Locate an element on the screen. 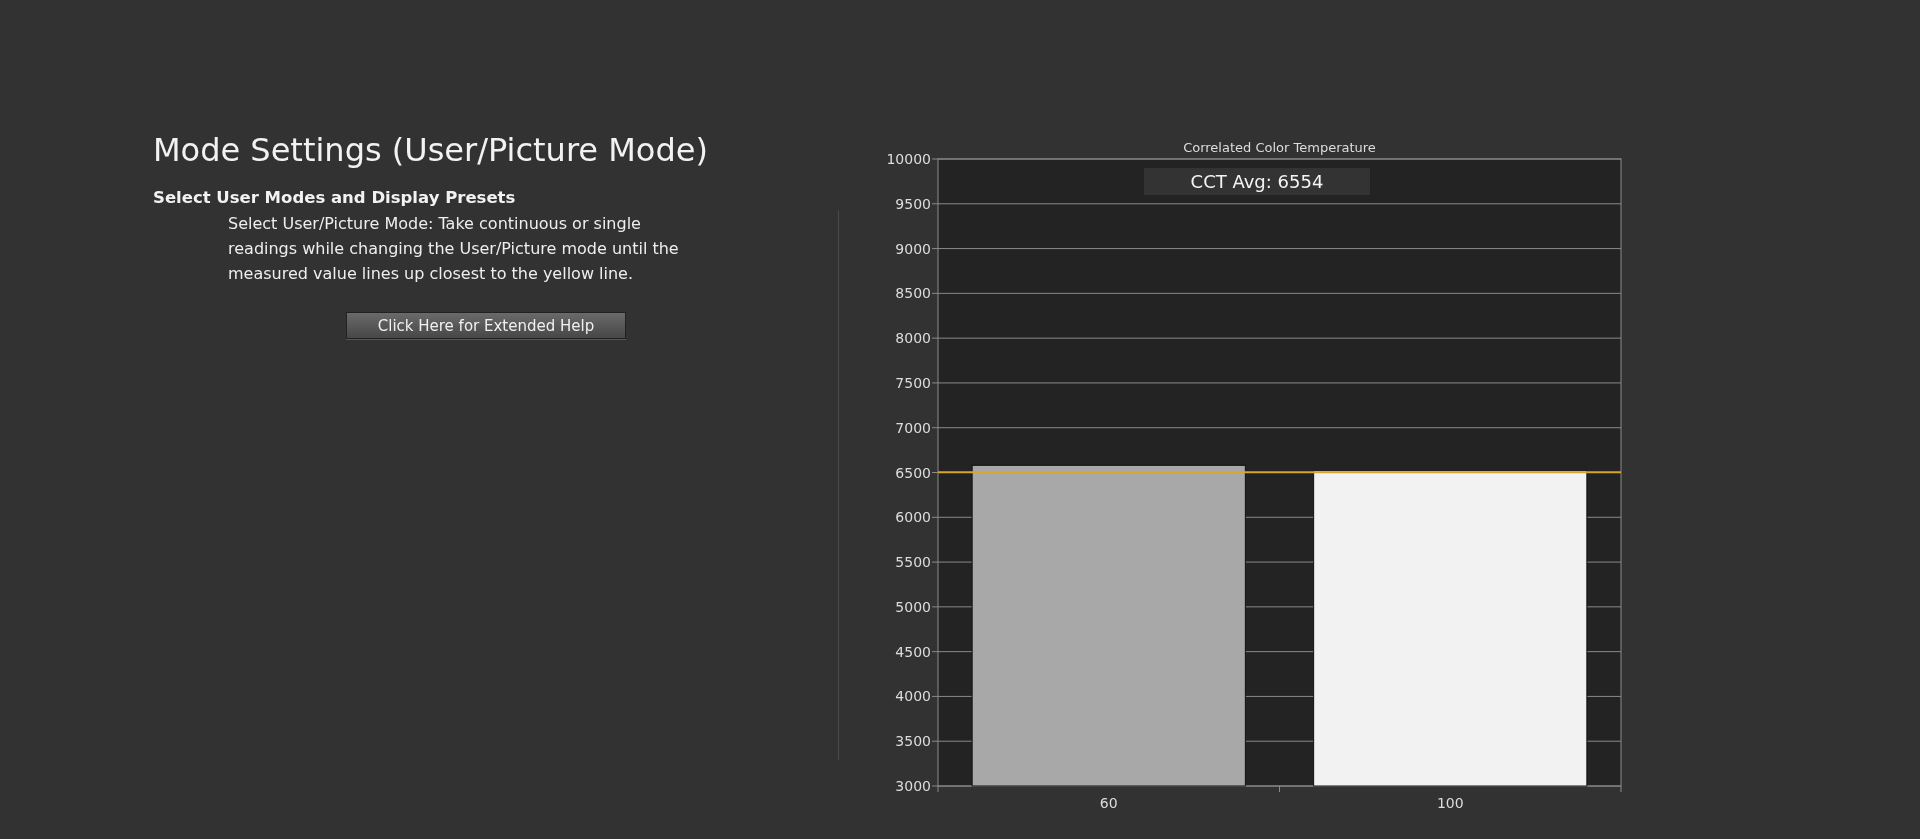 The image size is (1920, 839). y-axis-label: 8500 is located at coordinates (913, 293).